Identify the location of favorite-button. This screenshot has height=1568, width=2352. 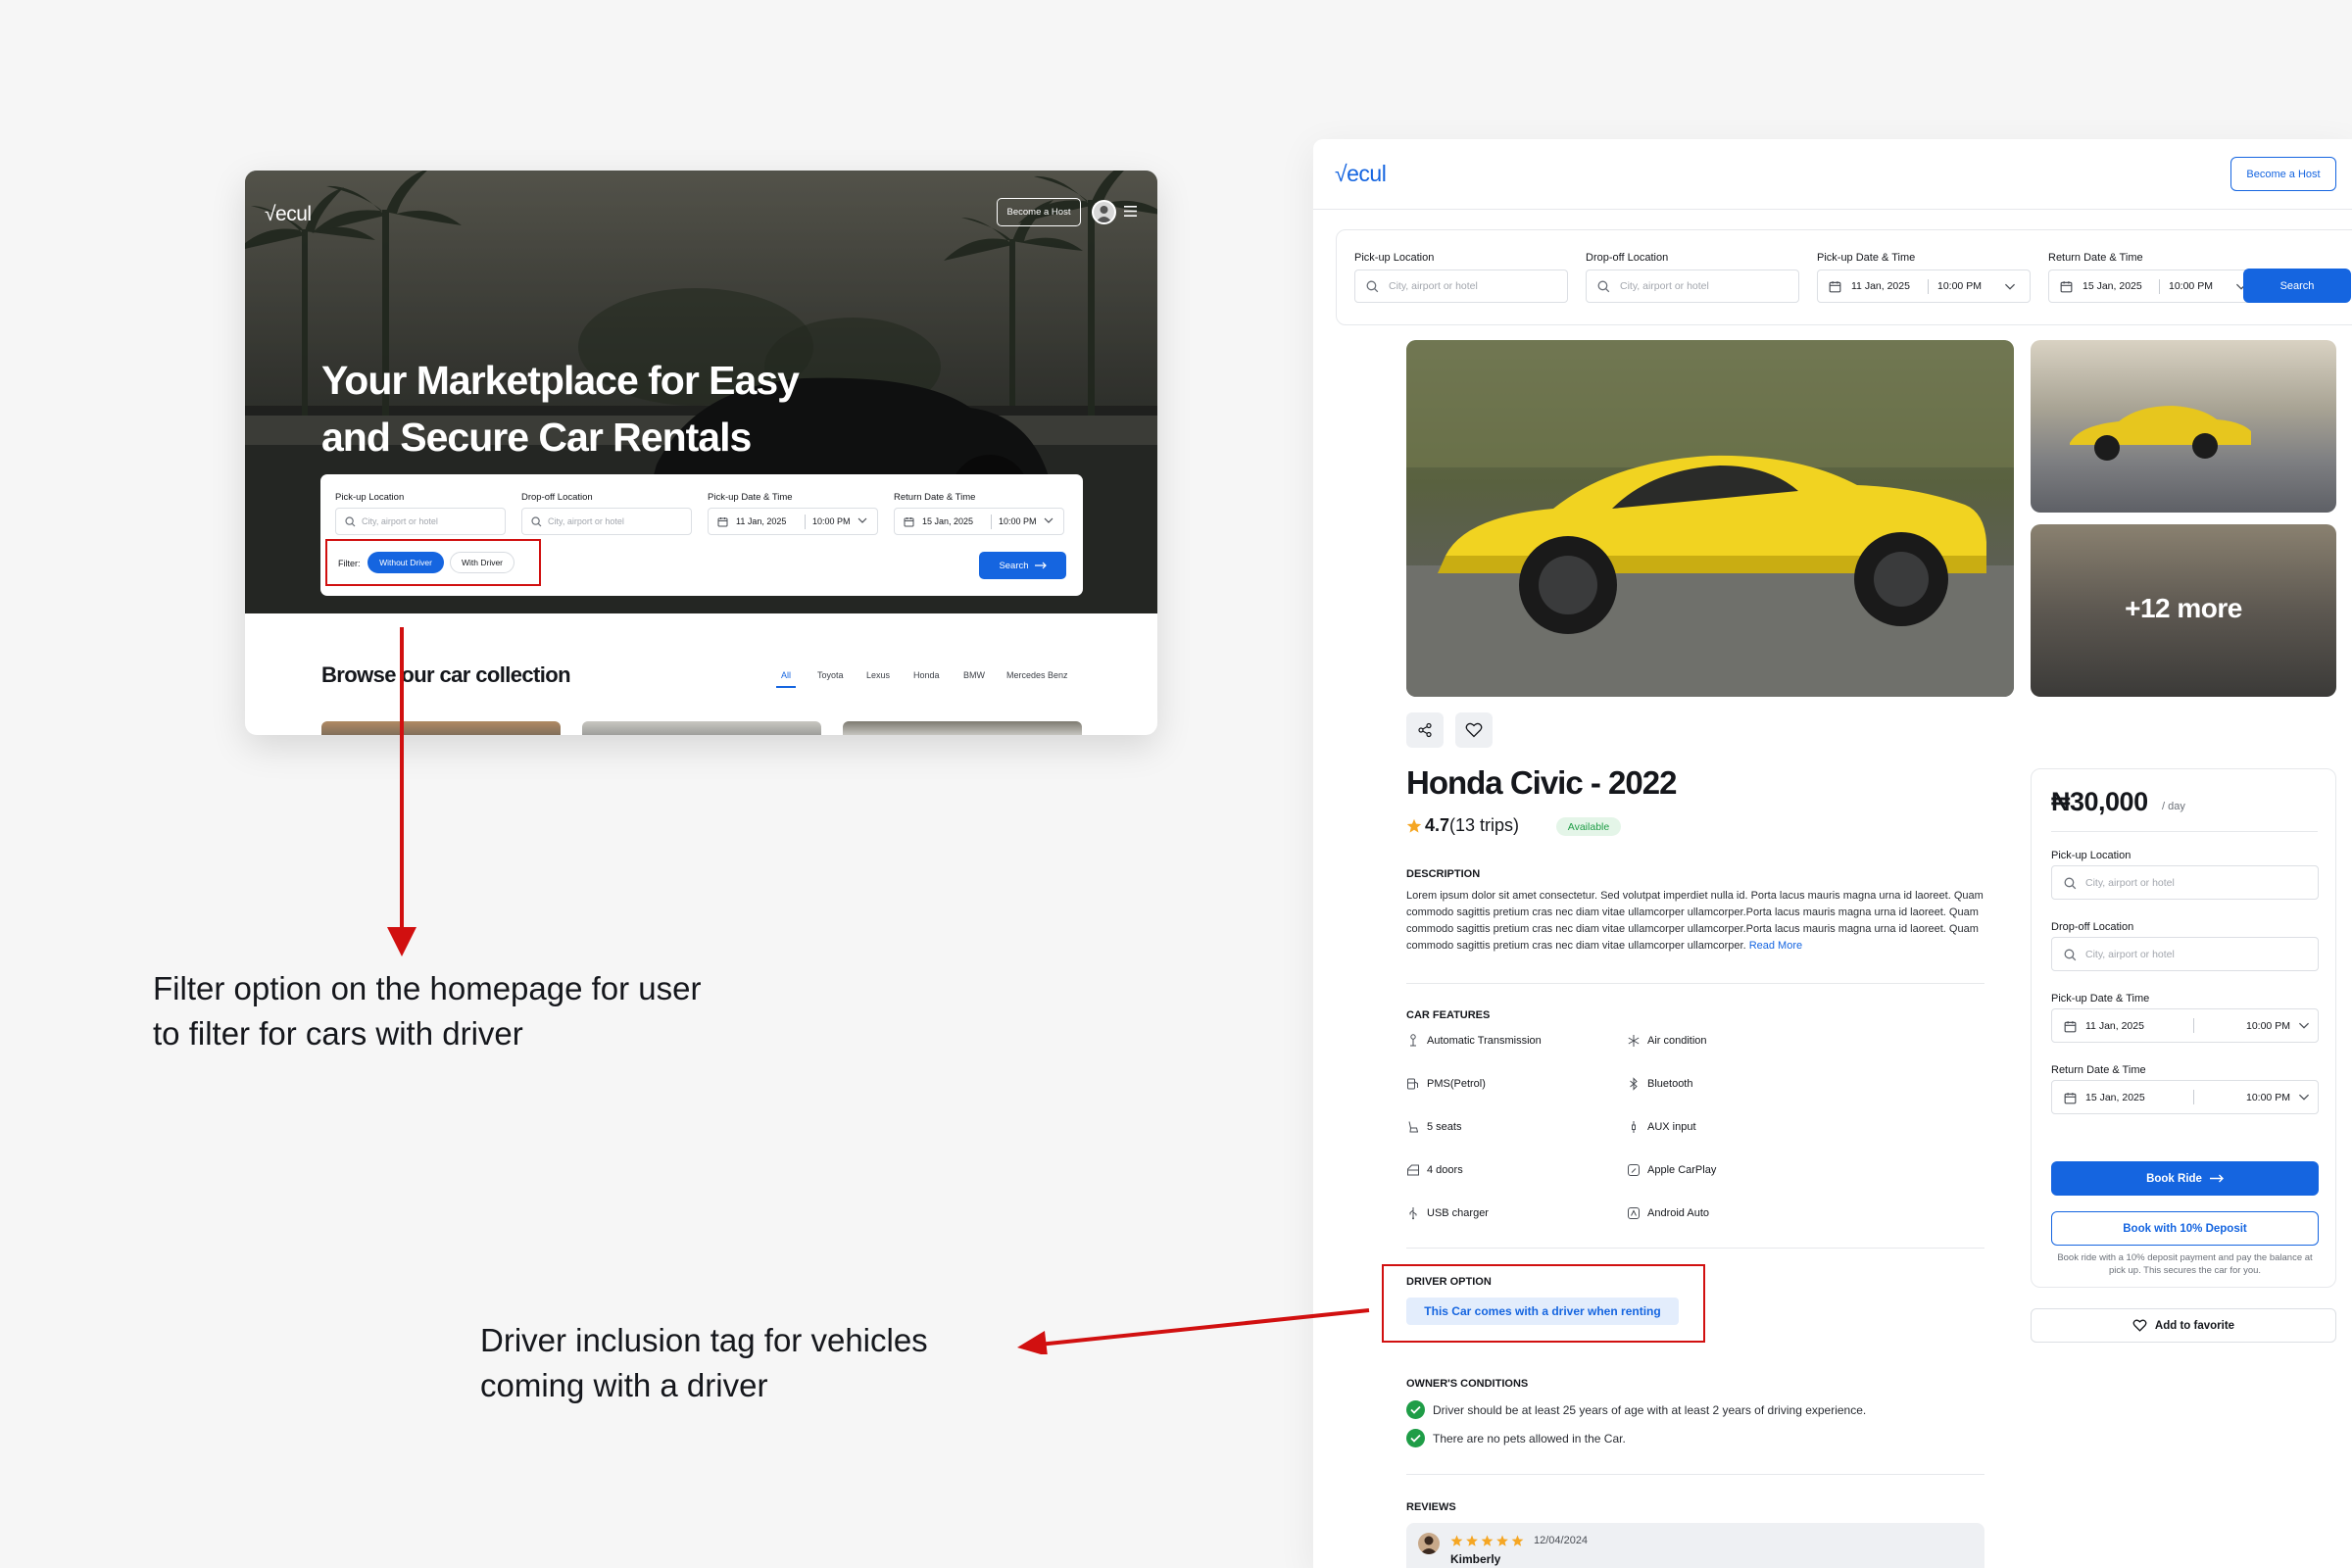
(1474, 730).